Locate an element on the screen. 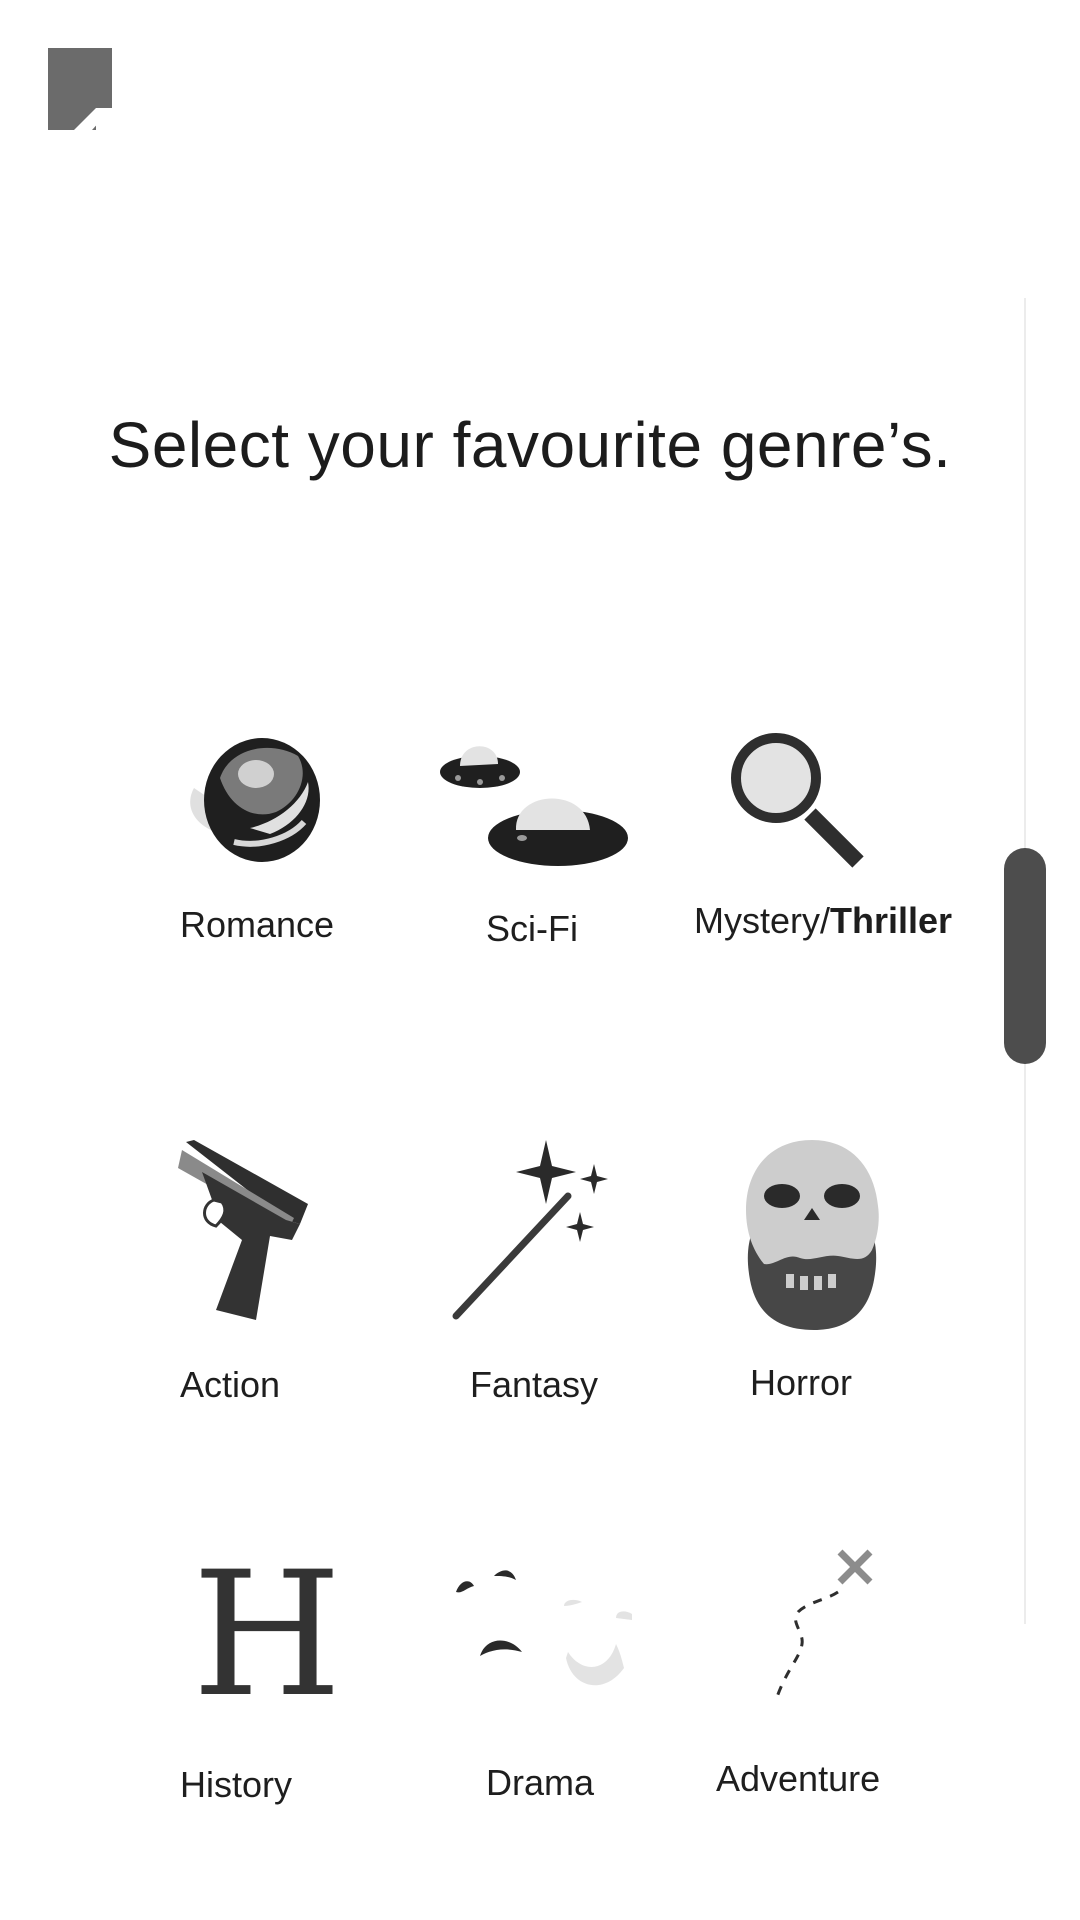 The height and width of the screenshot is (1920, 1080). genre-label: Action is located at coordinates (230, 1384).